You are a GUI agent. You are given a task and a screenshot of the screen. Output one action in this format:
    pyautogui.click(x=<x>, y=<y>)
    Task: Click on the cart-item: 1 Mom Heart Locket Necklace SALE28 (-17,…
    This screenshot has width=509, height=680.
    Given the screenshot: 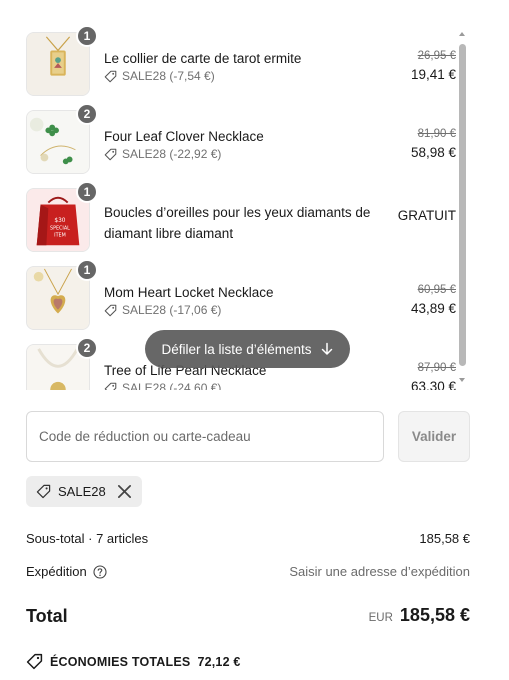 What is the action you would take?
    pyautogui.click(x=241, y=293)
    